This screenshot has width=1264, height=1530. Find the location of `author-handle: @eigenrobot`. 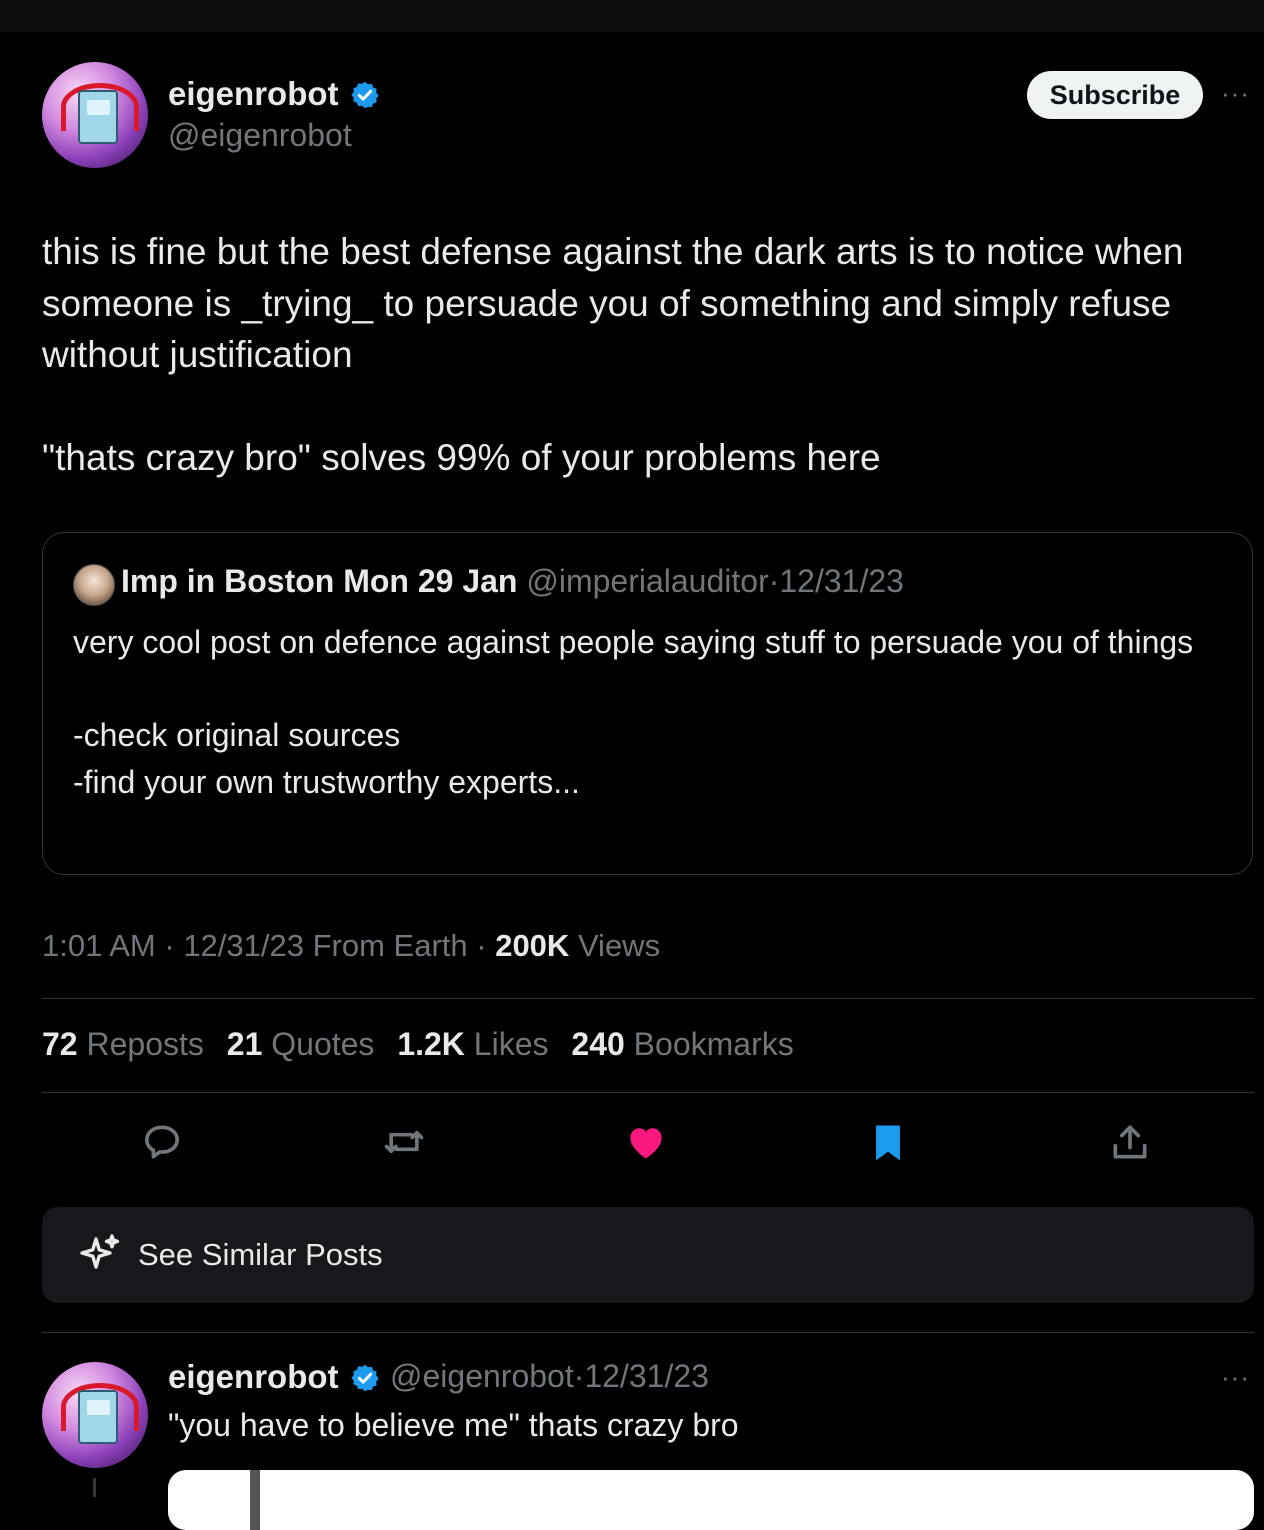

author-handle: @eigenrobot is located at coordinates (260, 135).